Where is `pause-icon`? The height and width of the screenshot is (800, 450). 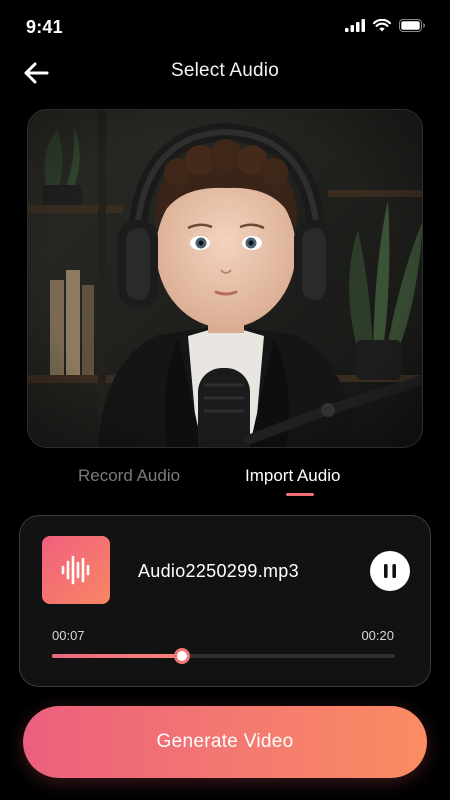
pause-icon is located at coordinates (390, 571).